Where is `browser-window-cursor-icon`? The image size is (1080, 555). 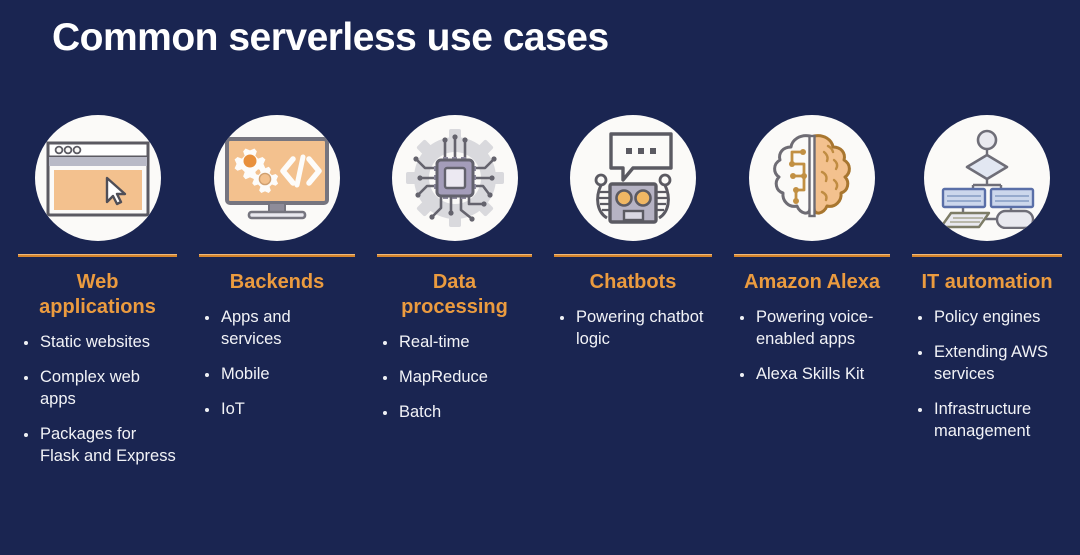 browser-window-cursor-icon is located at coordinates (97, 178).